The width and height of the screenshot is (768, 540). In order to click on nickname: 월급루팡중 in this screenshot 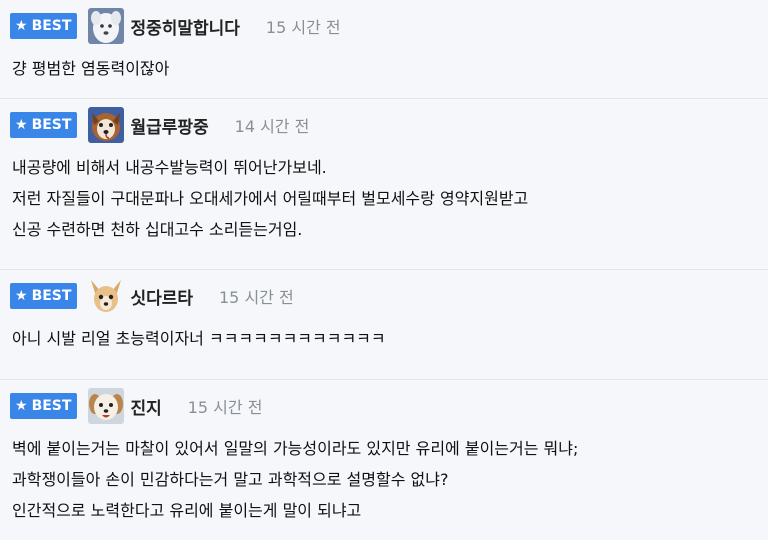, I will do `click(169, 125)`.